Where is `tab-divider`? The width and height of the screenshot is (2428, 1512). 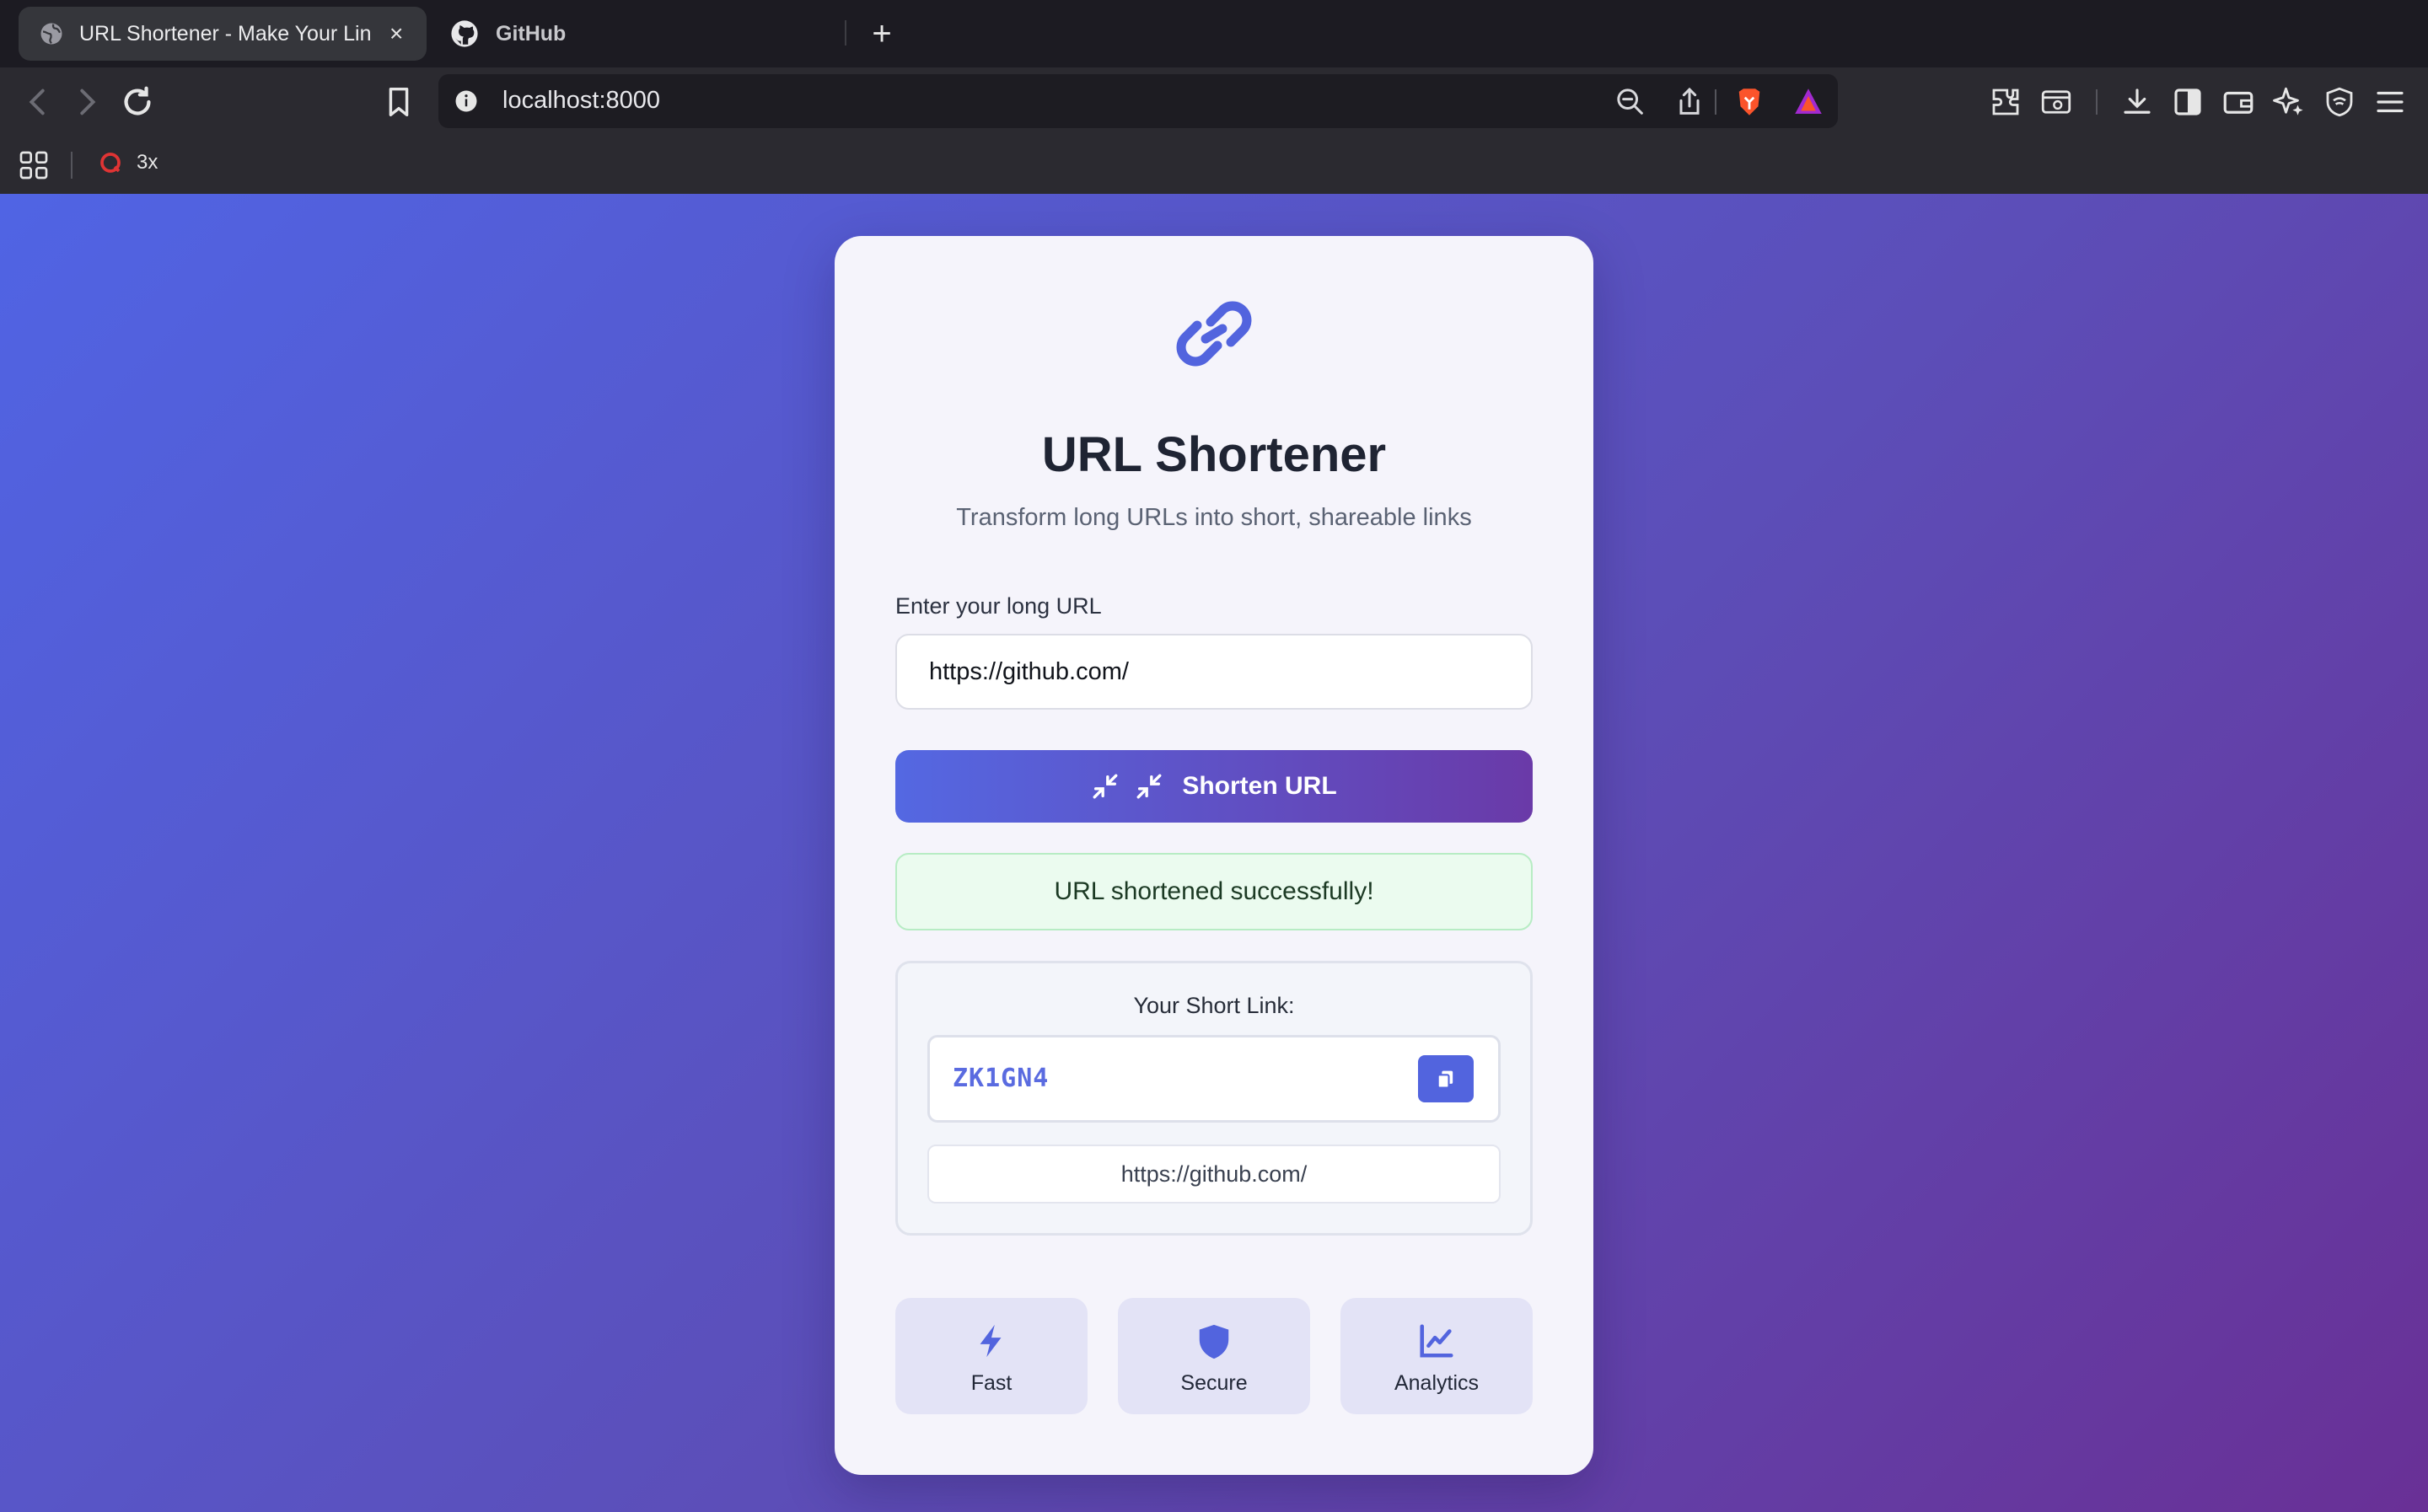 tab-divider is located at coordinates (845, 33).